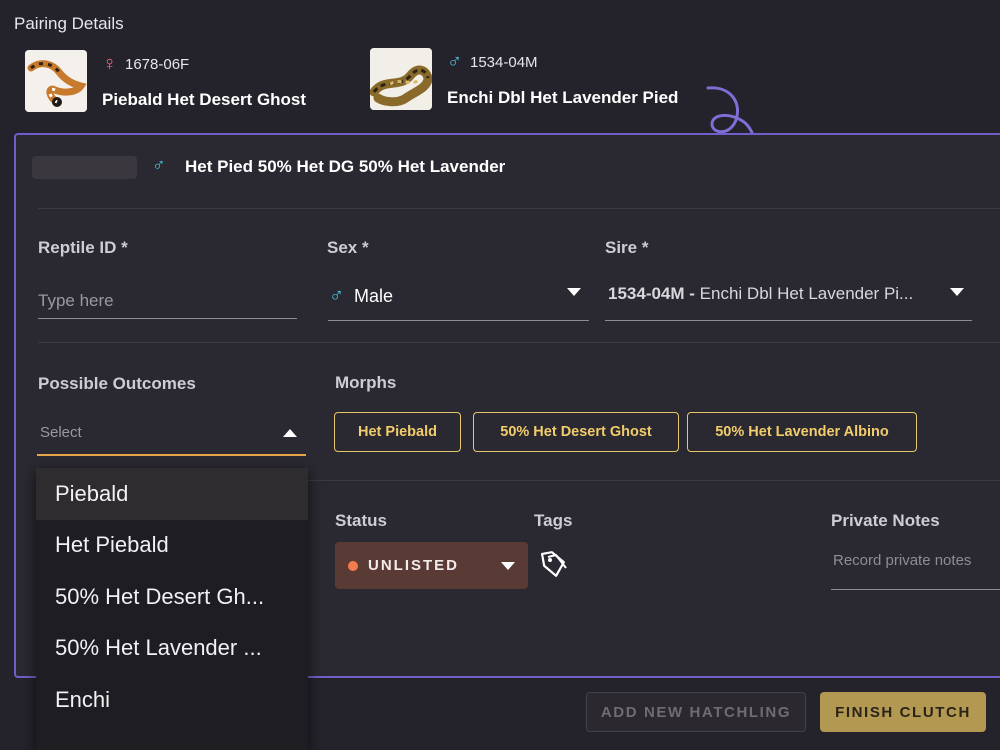 This screenshot has height=750, width=1000. Describe the element at coordinates (290, 433) in the screenshot. I see `chevron-up-icon` at that location.